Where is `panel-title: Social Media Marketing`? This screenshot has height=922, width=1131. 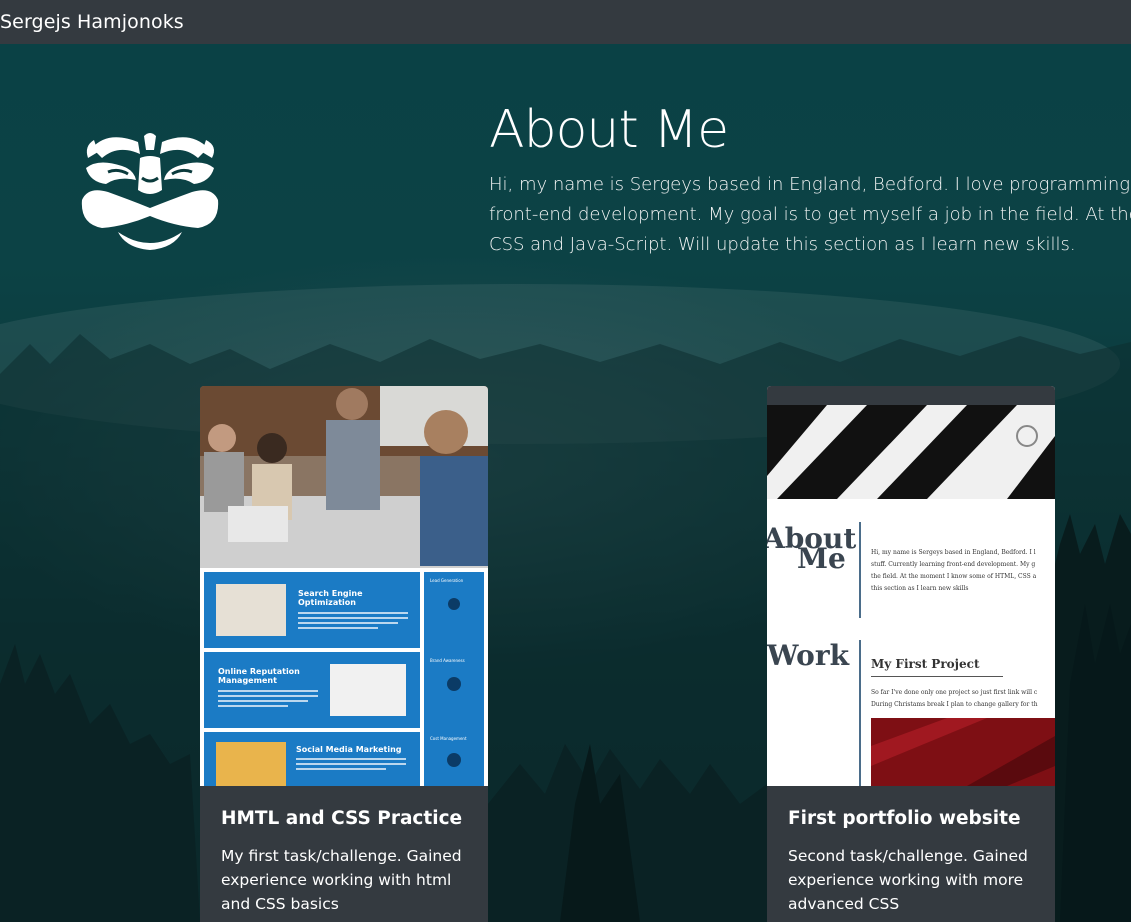
panel-title: Social Media Marketing is located at coordinates (349, 749).